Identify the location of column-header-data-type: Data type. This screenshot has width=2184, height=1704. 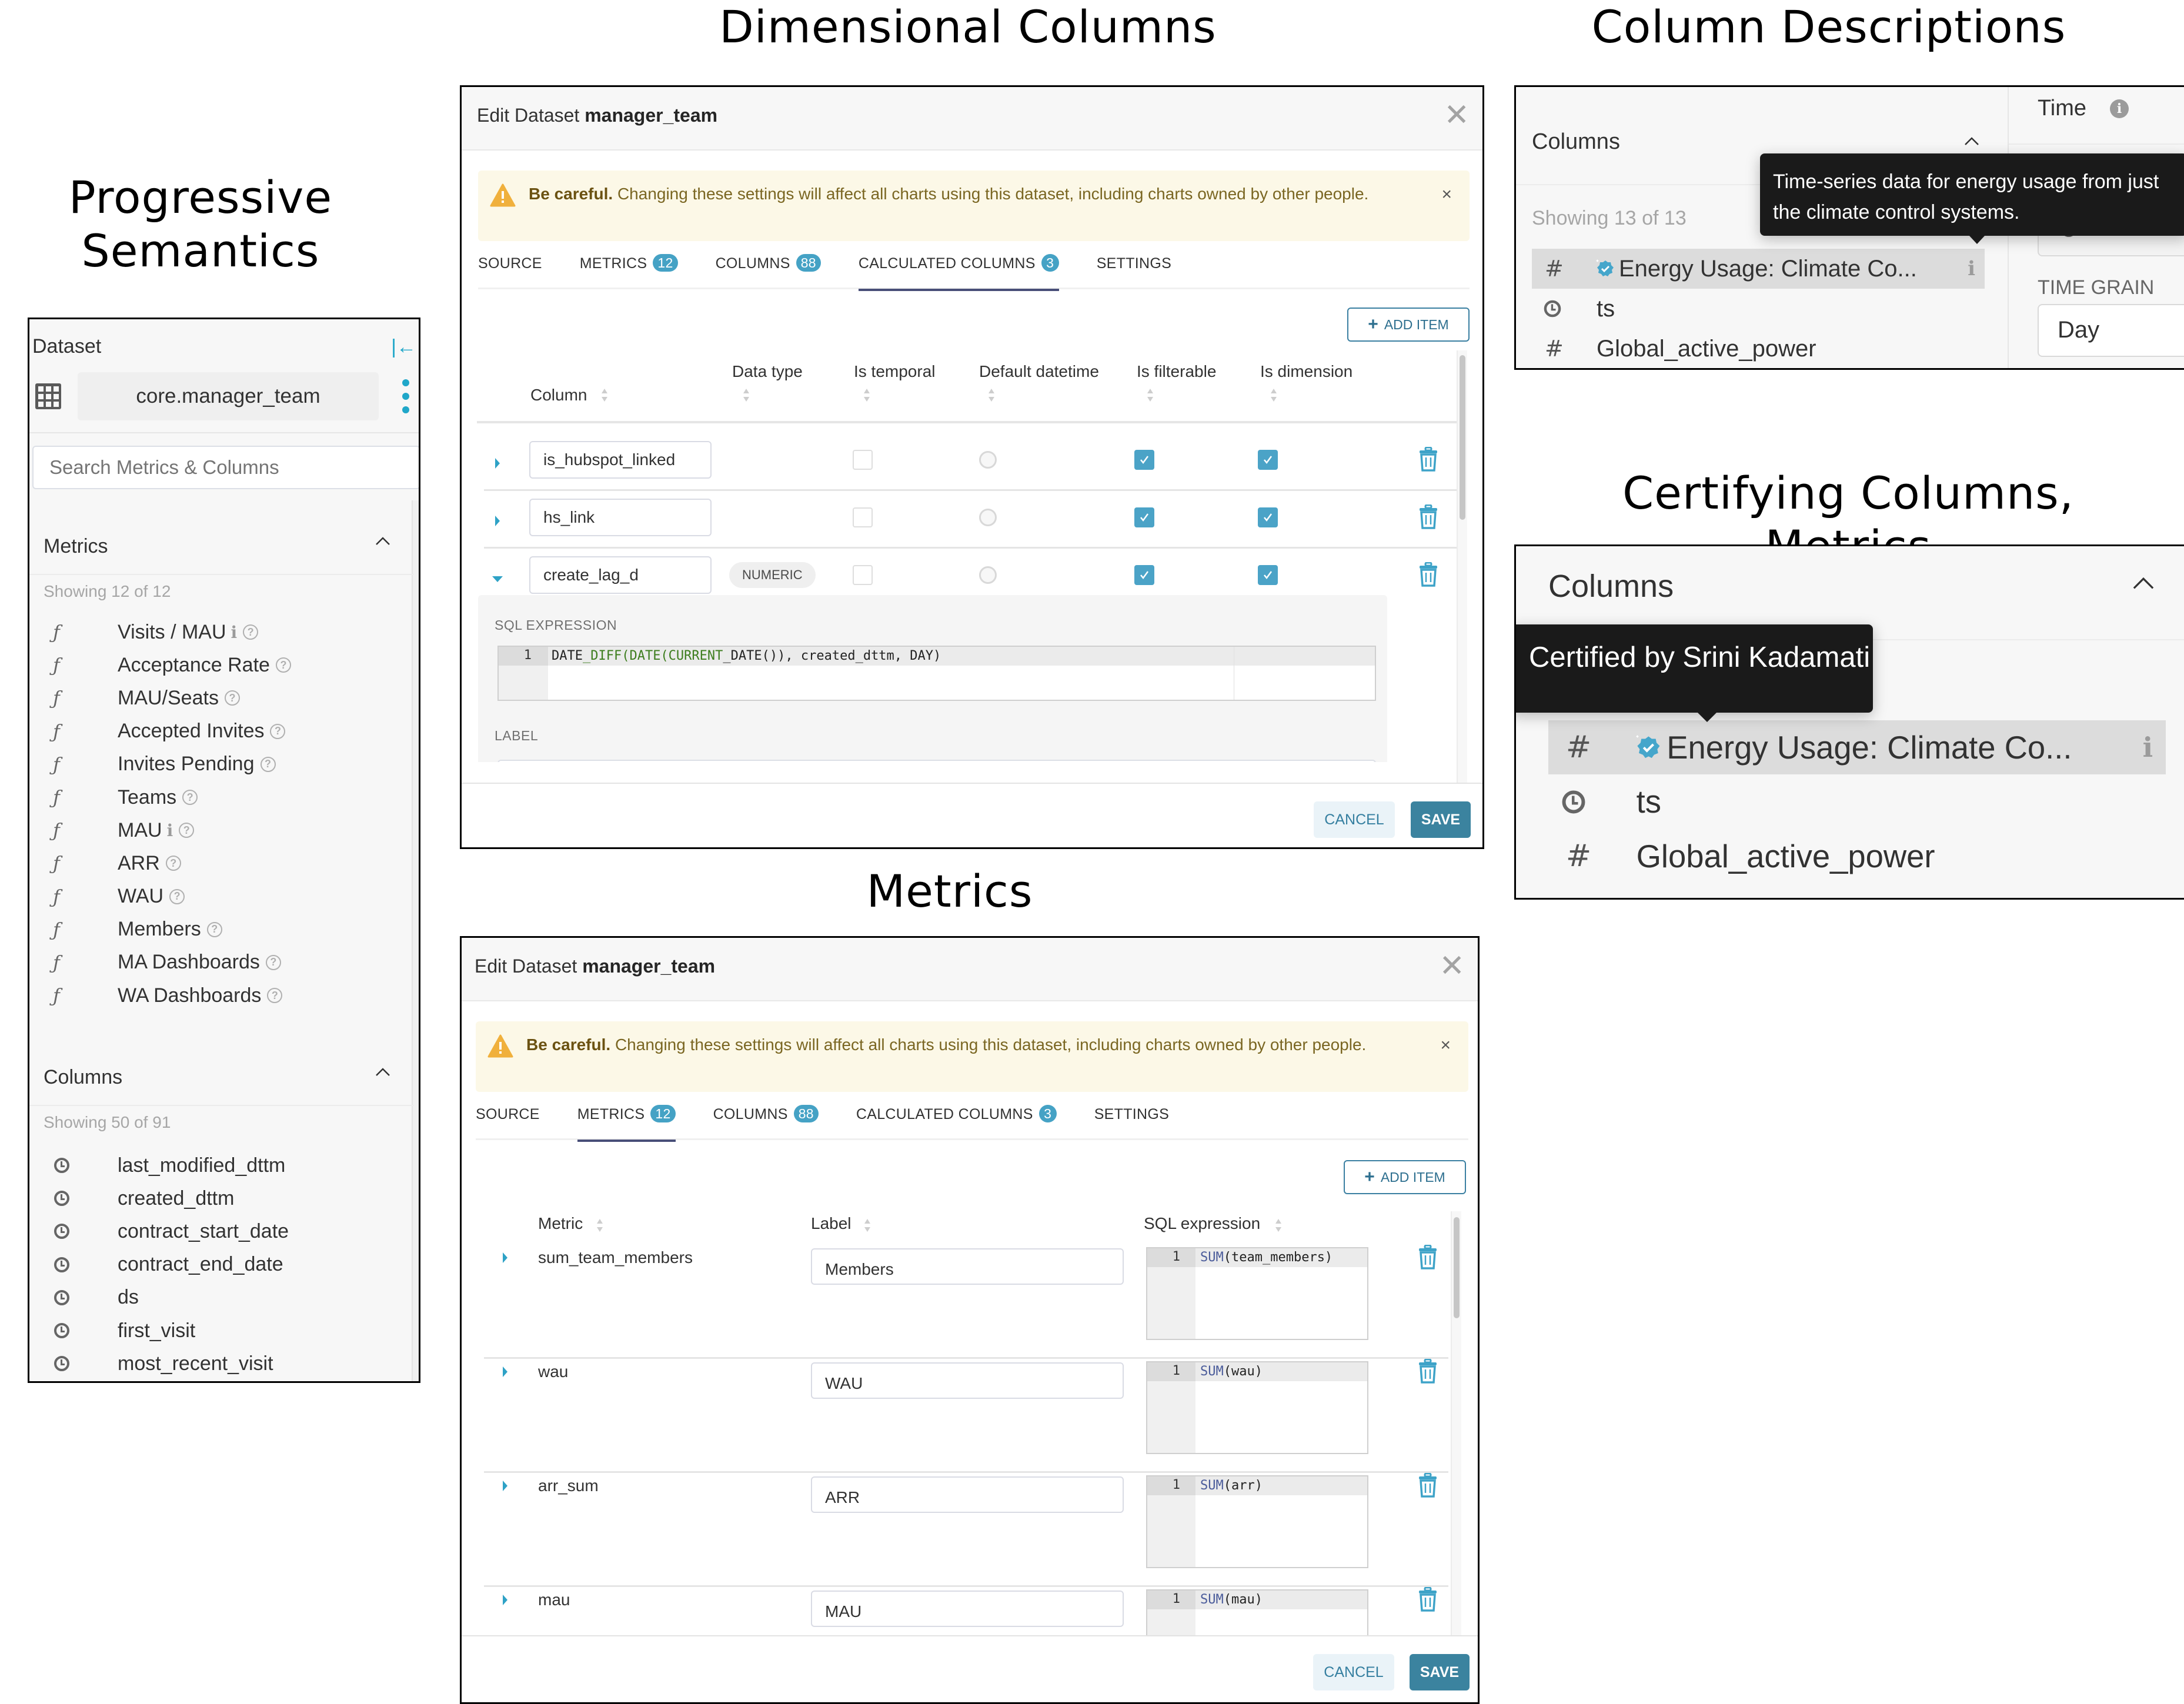
(767, 371).